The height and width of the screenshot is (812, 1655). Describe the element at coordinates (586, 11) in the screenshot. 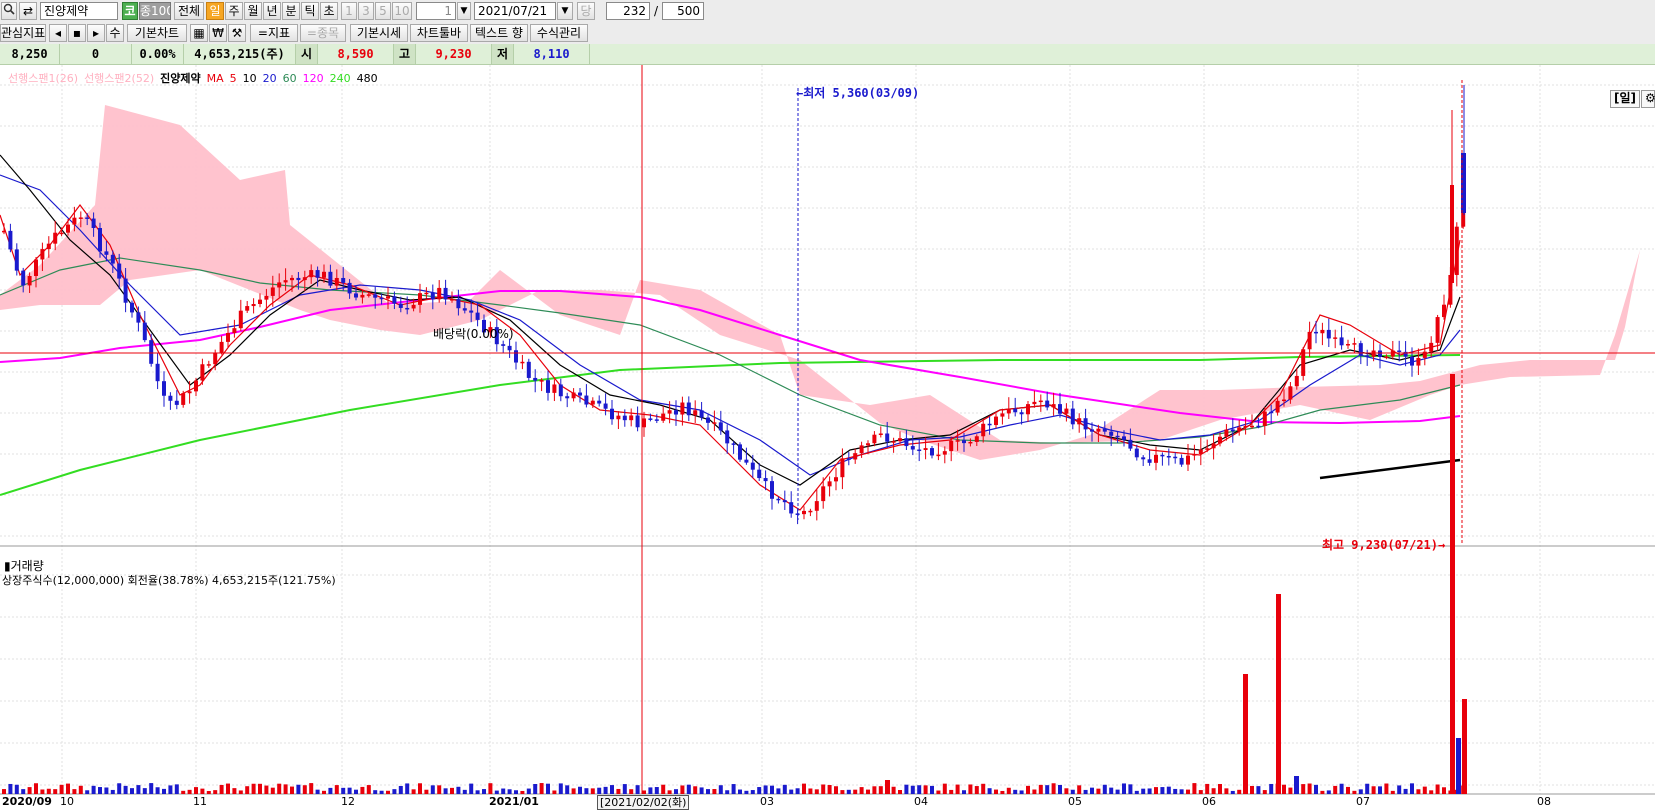

I see `dang-button: 당` at that location.